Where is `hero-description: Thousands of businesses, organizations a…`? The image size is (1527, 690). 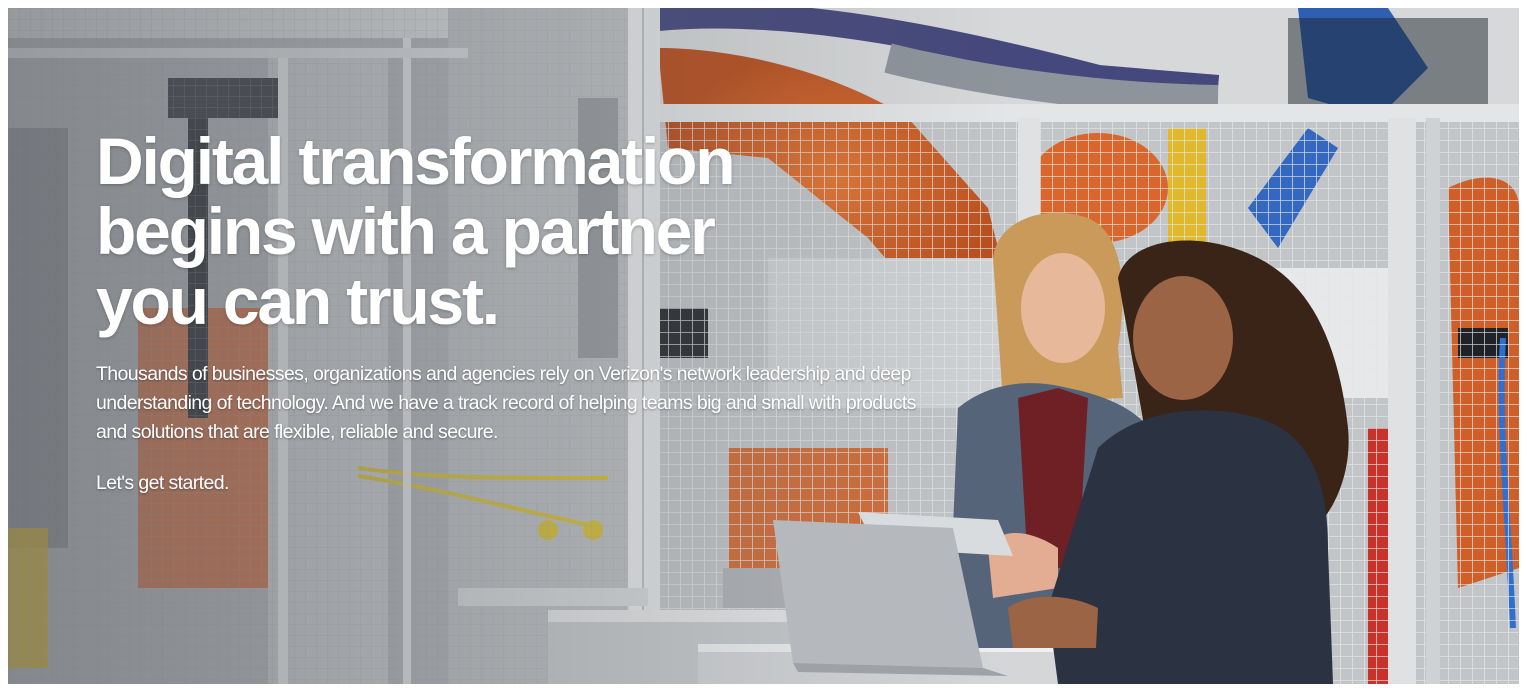
hero-description: Thousands of businesses, organizations a… is located at coordinates (506, 403).